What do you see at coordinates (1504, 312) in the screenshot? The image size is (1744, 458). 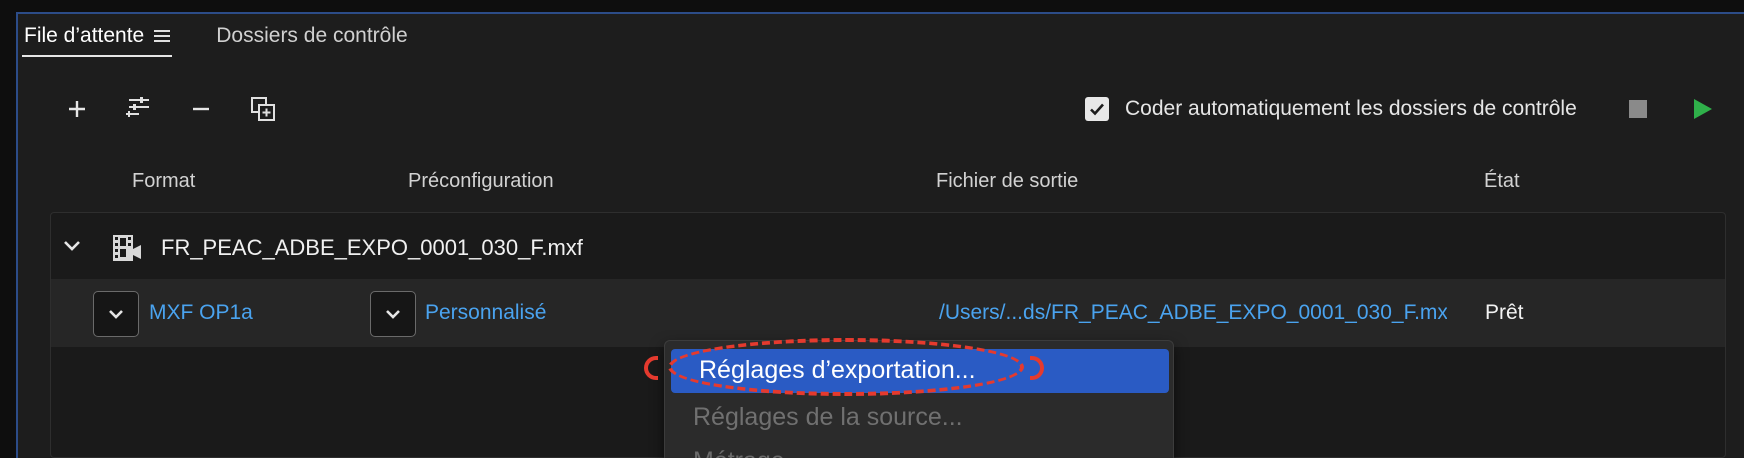 I see `status-text: Prêt` at bounding box center [1504, 312].